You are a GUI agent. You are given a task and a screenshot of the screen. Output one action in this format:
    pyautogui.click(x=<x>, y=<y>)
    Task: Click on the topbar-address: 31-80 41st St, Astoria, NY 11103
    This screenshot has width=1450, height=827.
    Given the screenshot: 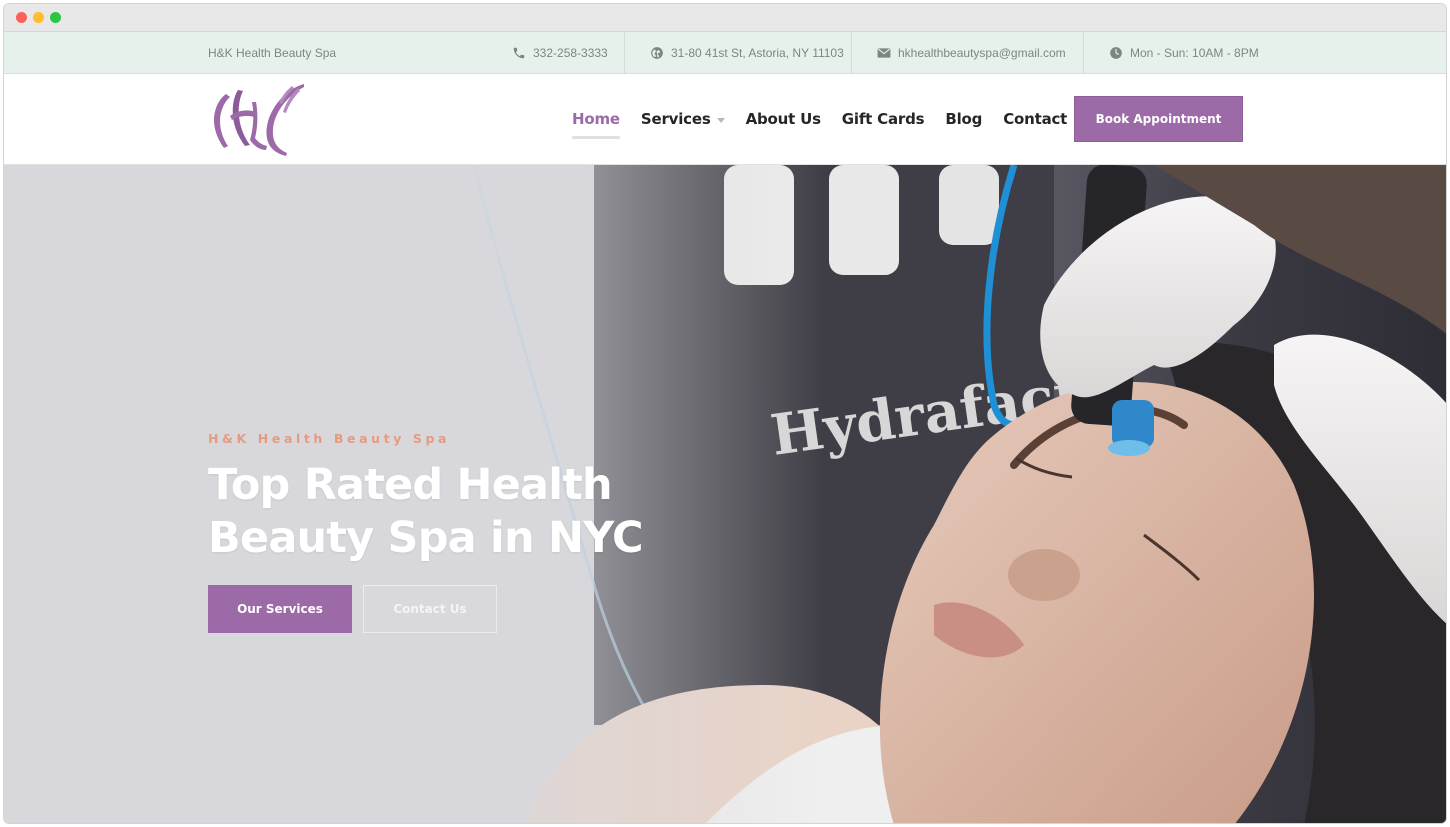 What is the action you would take?
    pyautogui.click(x=747, y=53)
    